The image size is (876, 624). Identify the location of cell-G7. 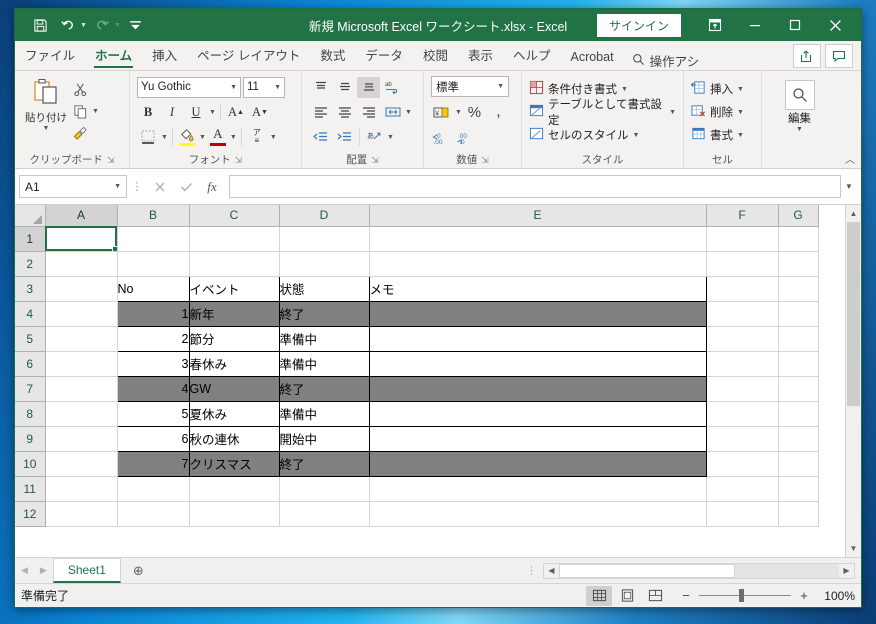
(798, 389).